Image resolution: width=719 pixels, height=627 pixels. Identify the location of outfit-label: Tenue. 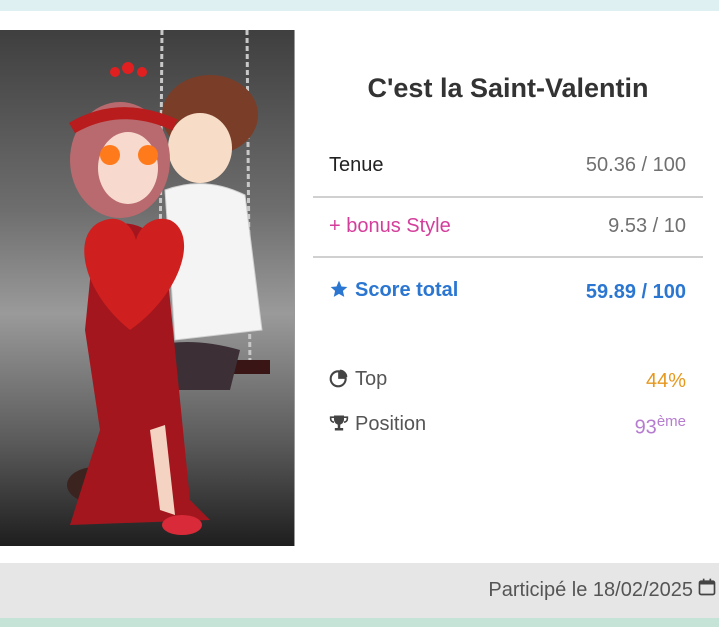
(356, 165).